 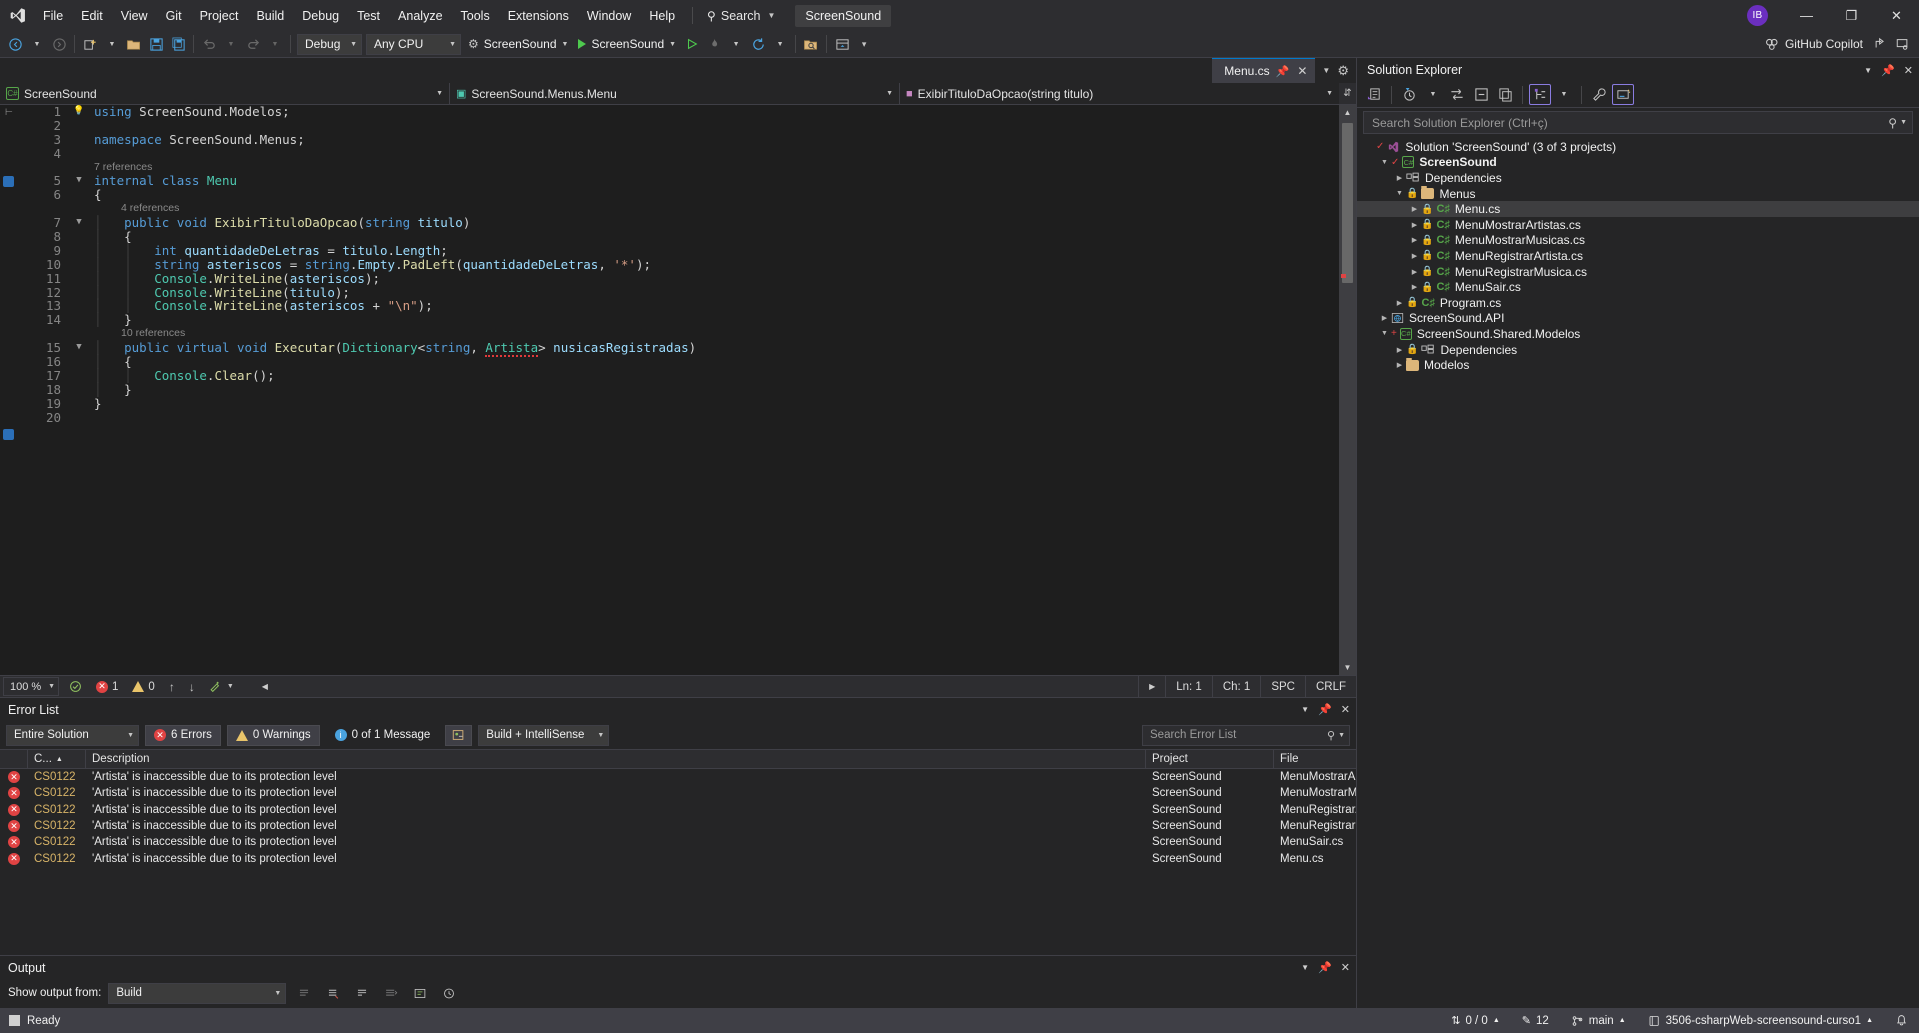 I want to click on source-control-changes: ⇅ 0 / 0 ▲, so click(x=1475, y=1020).